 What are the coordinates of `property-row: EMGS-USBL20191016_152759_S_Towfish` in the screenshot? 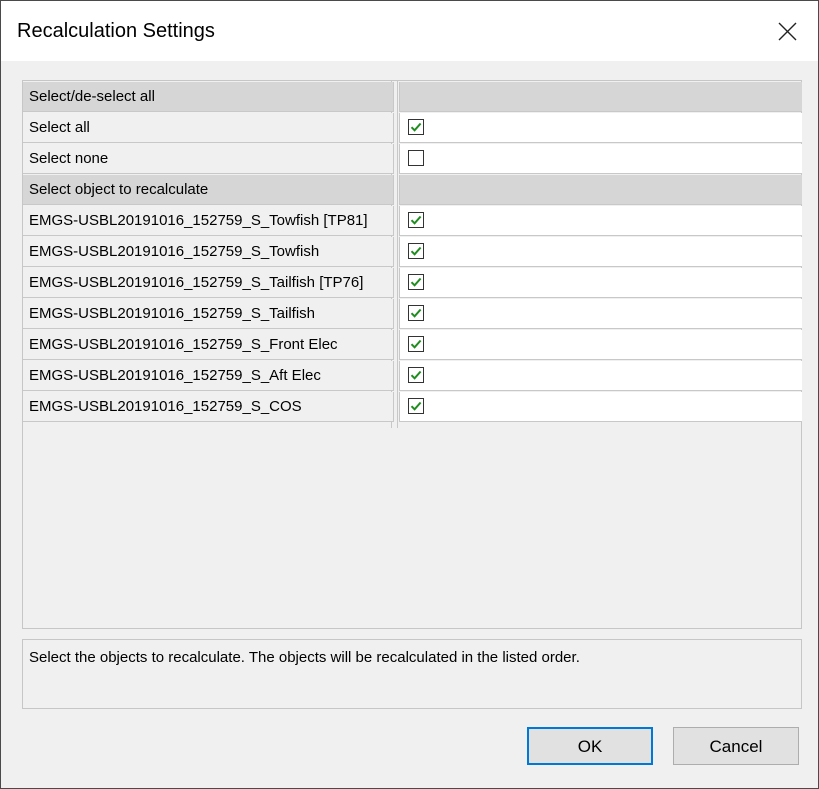 It's located at (412, 252).